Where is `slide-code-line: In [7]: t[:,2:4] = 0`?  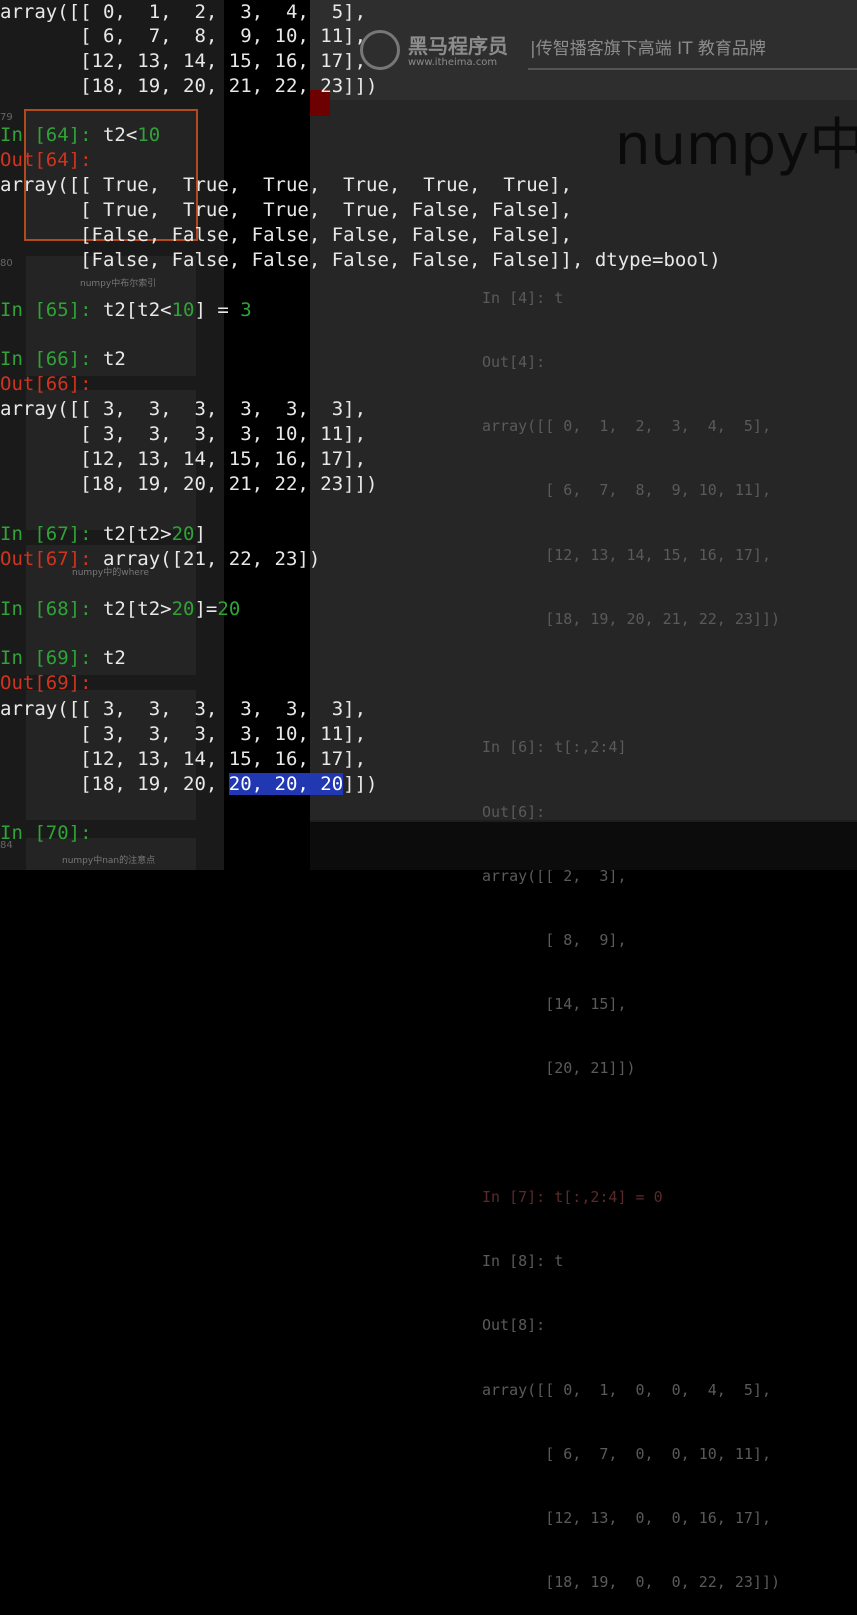 slide-code-line: In [7]: t[:,2:4] = 0 is located at coordinates (572, 1196).